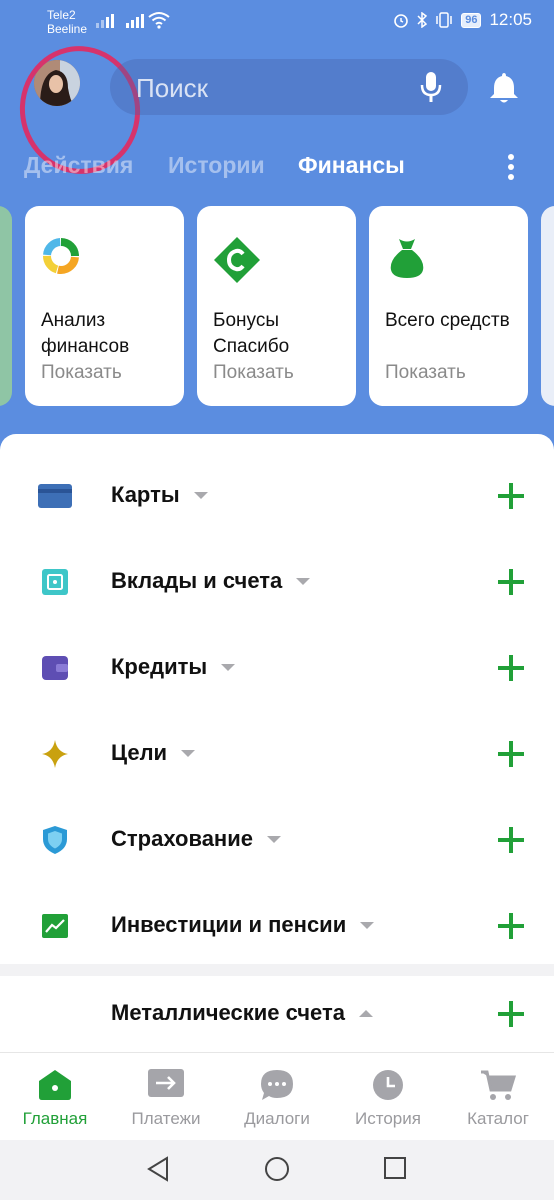 The image size is (554, 1200). Describe the element at coordinates (55, 1085) in the screenshot. I see `home-icon` at that location.